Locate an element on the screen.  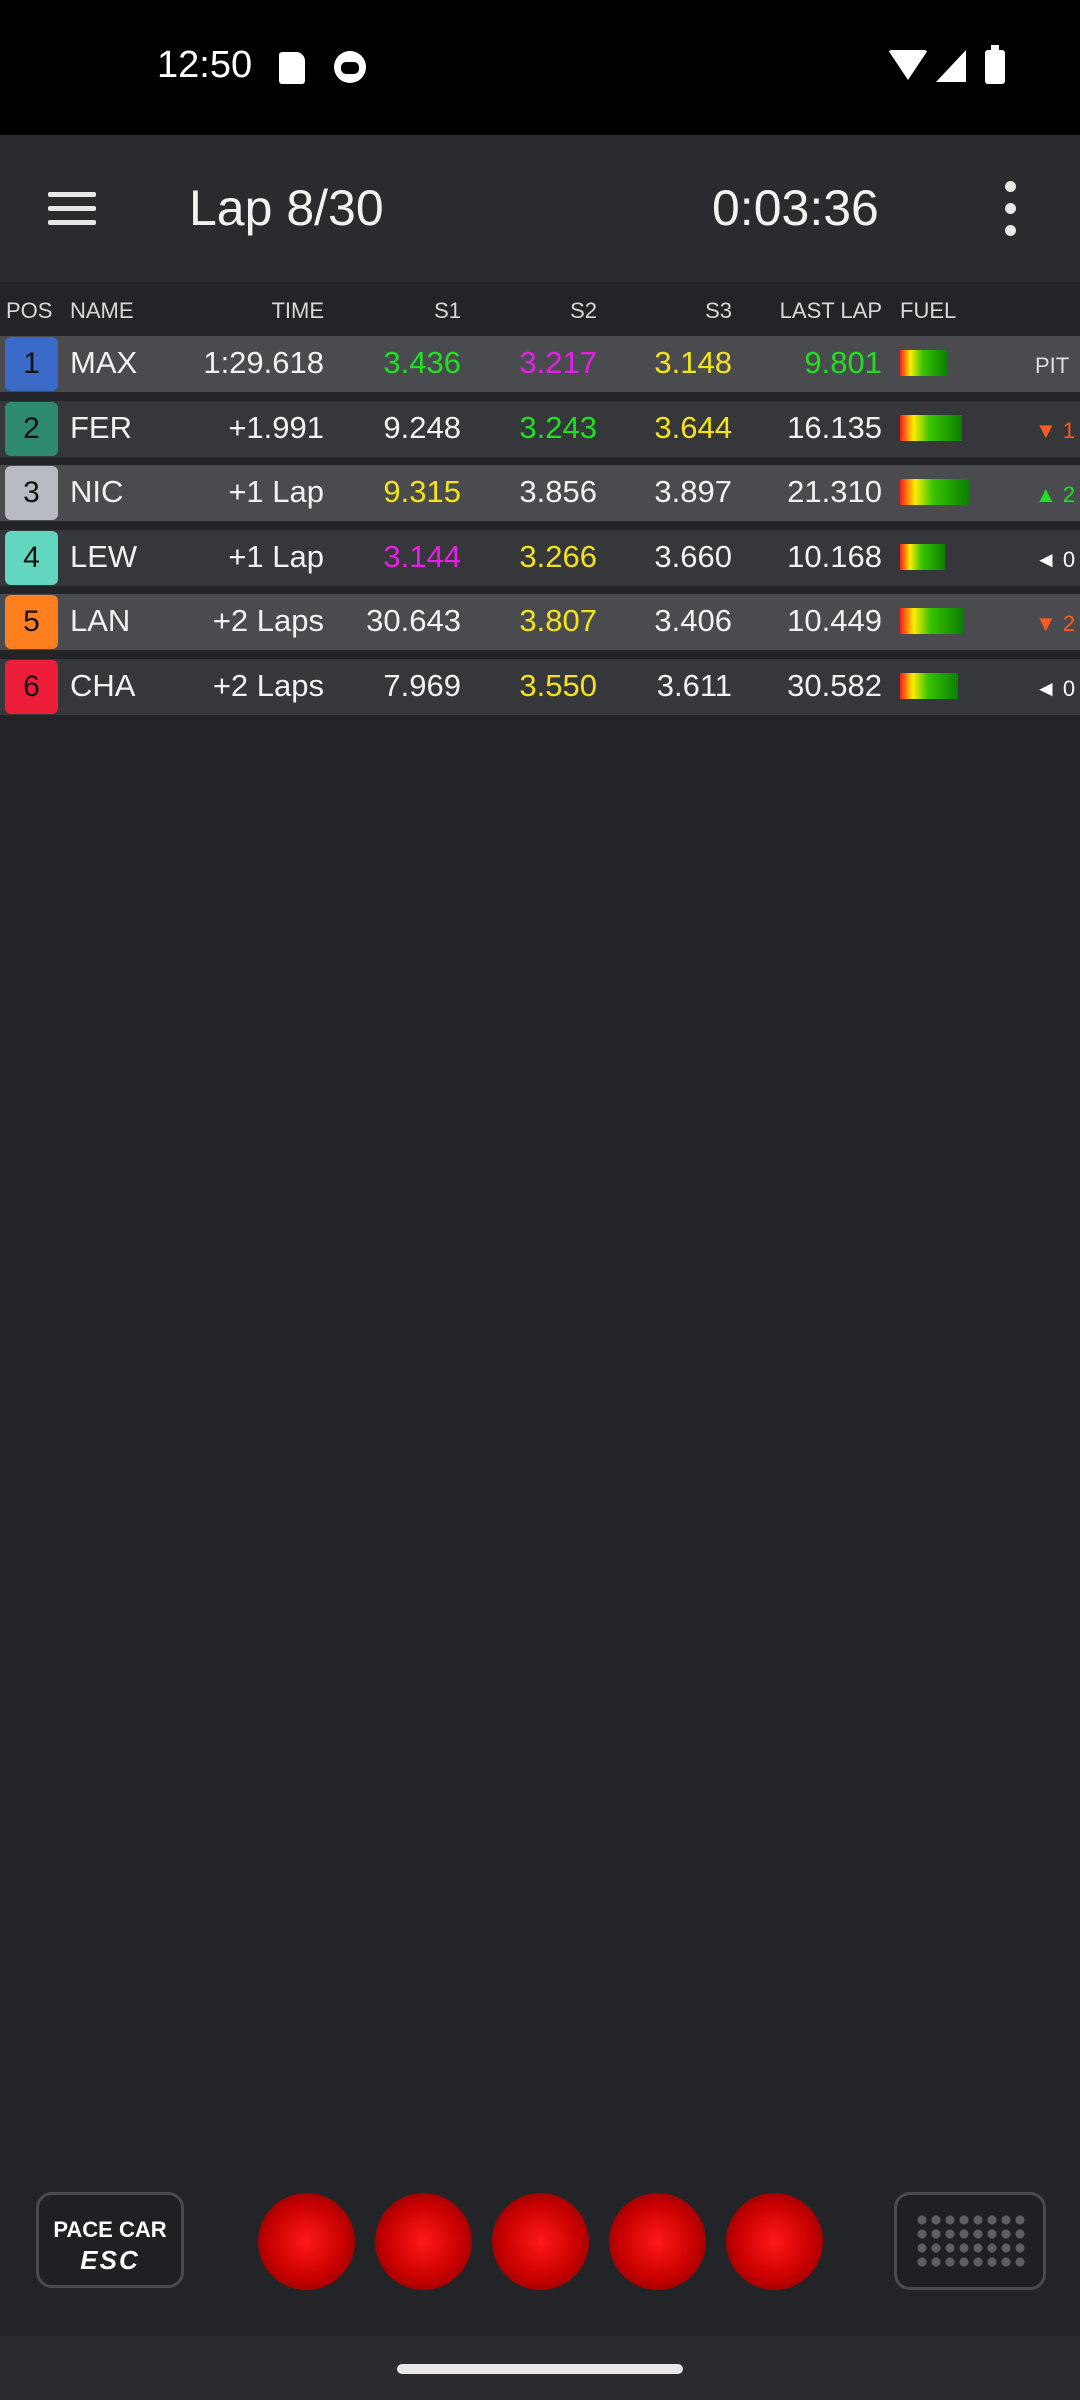
sector-1-time: 3.436 is located at coordinates (422, 362).